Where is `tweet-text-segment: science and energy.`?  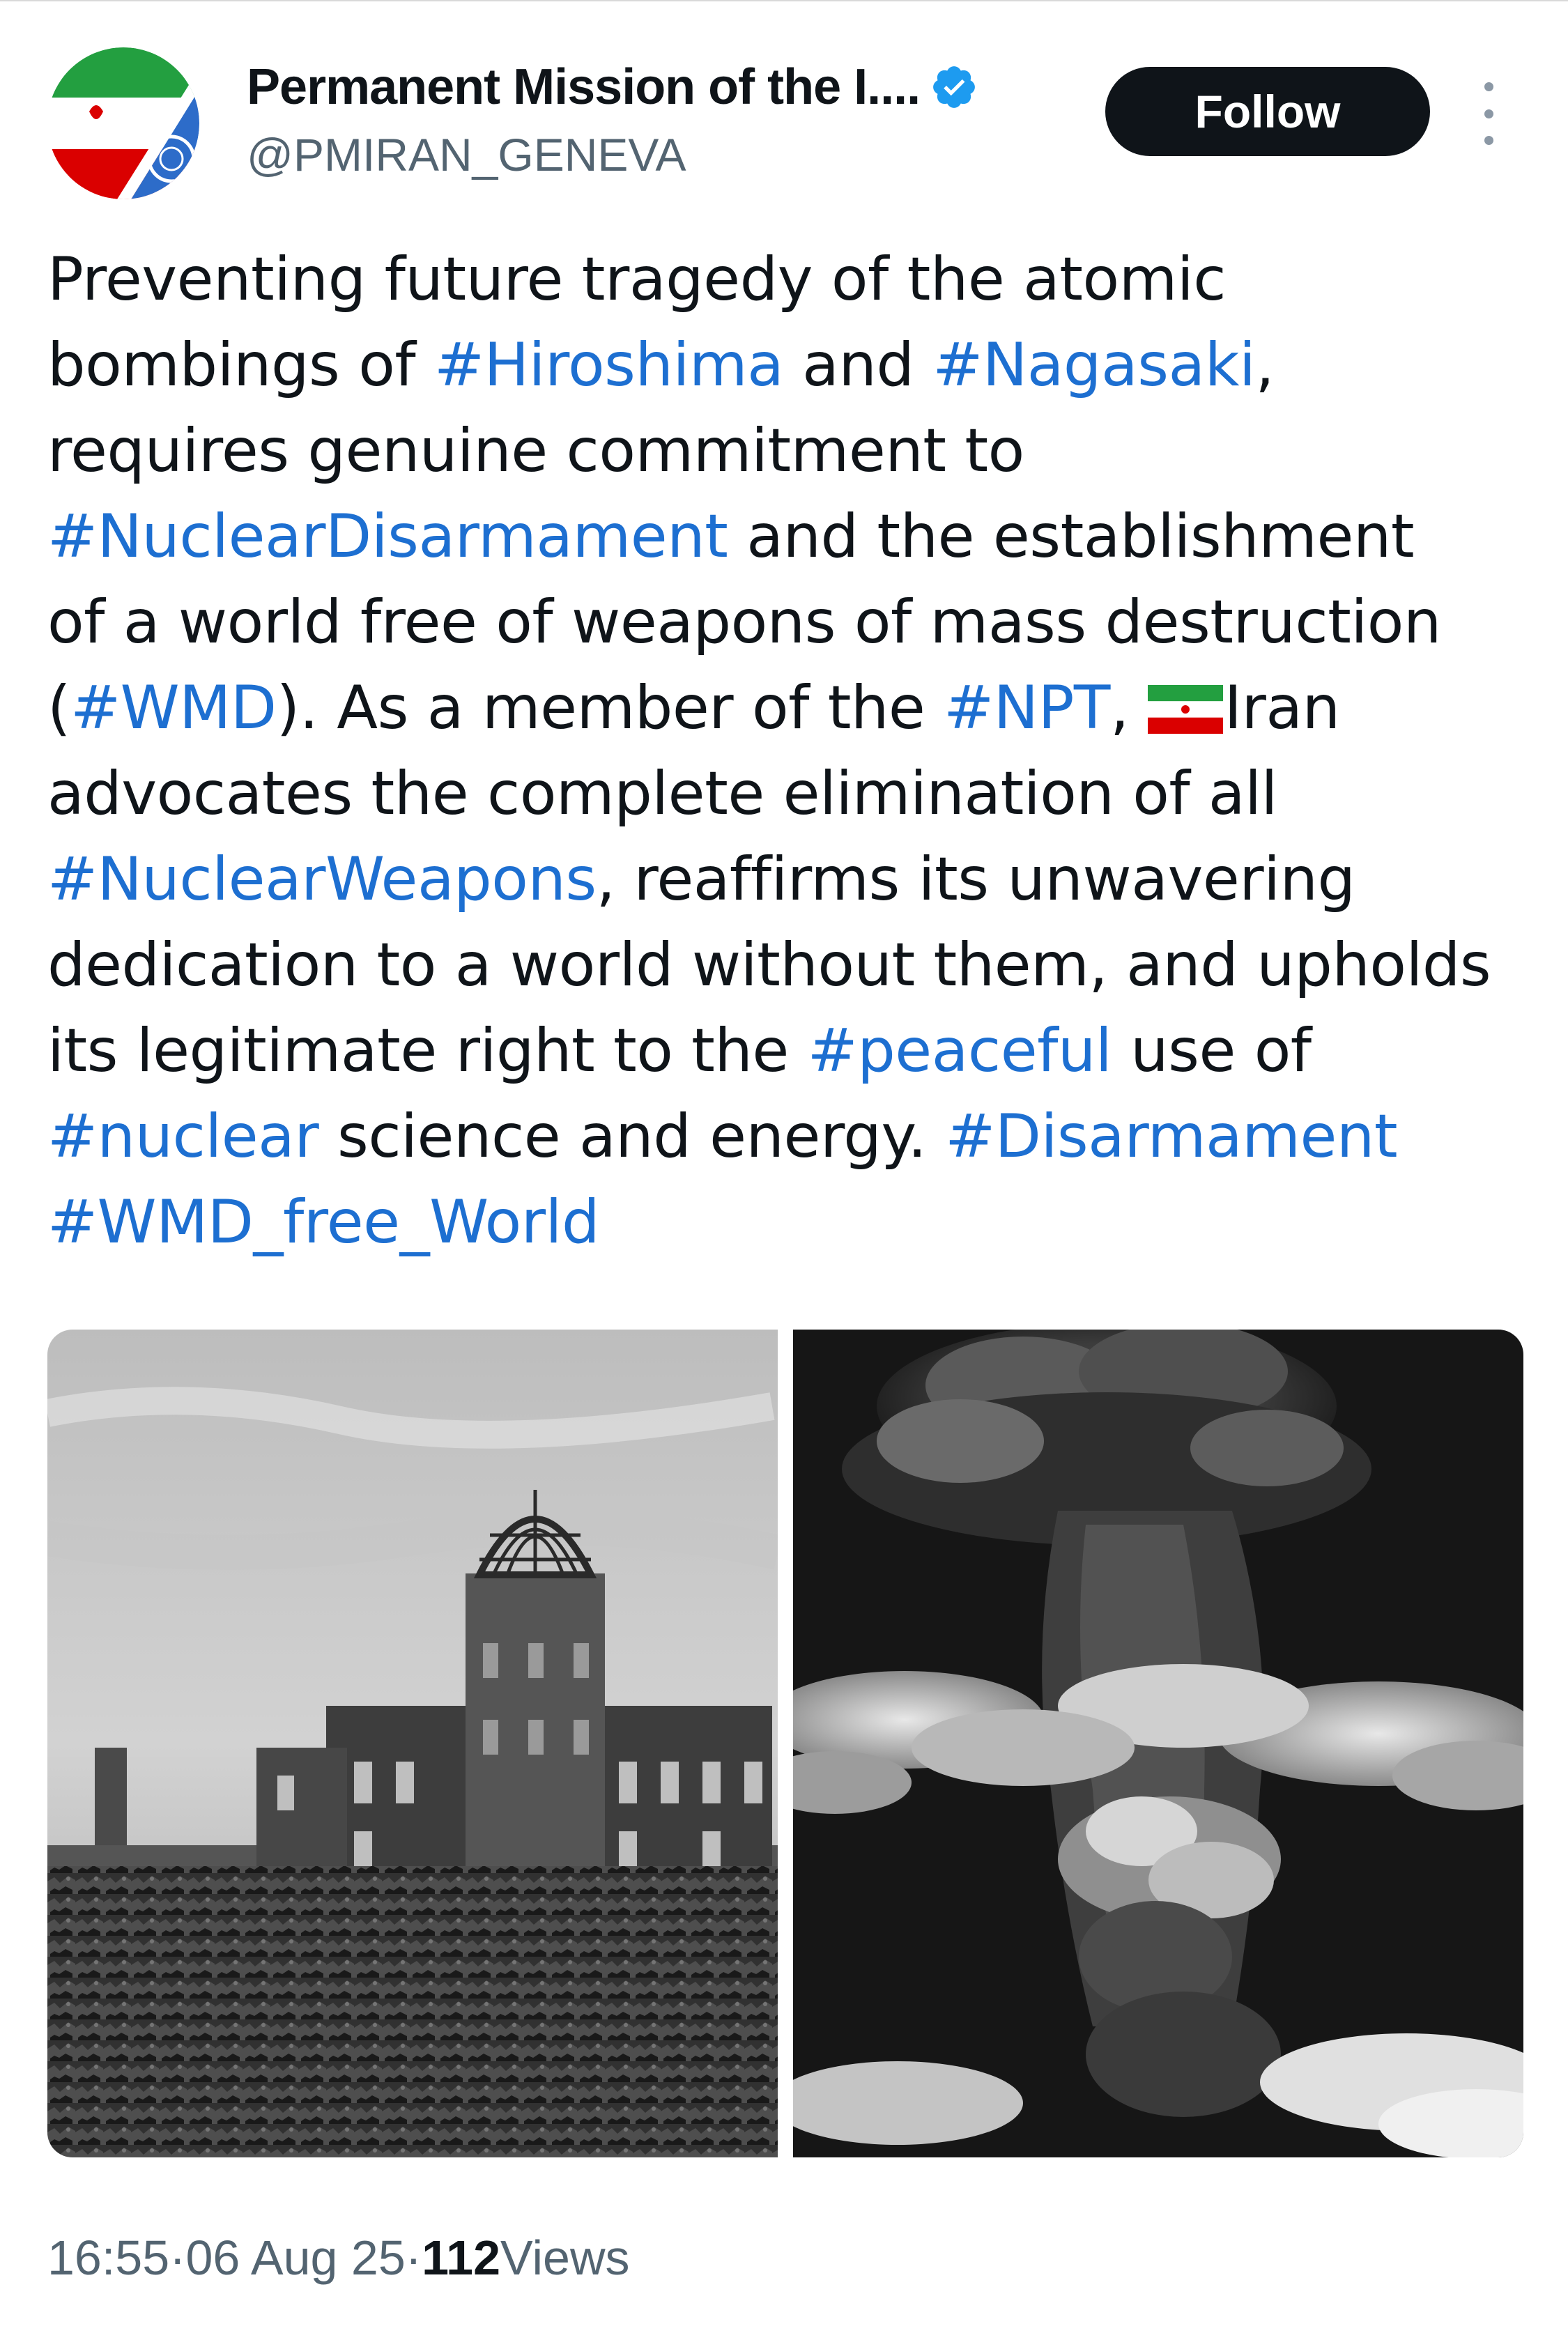 tweet-text-segment: science and energy. is located at coordinates (632, 1136).